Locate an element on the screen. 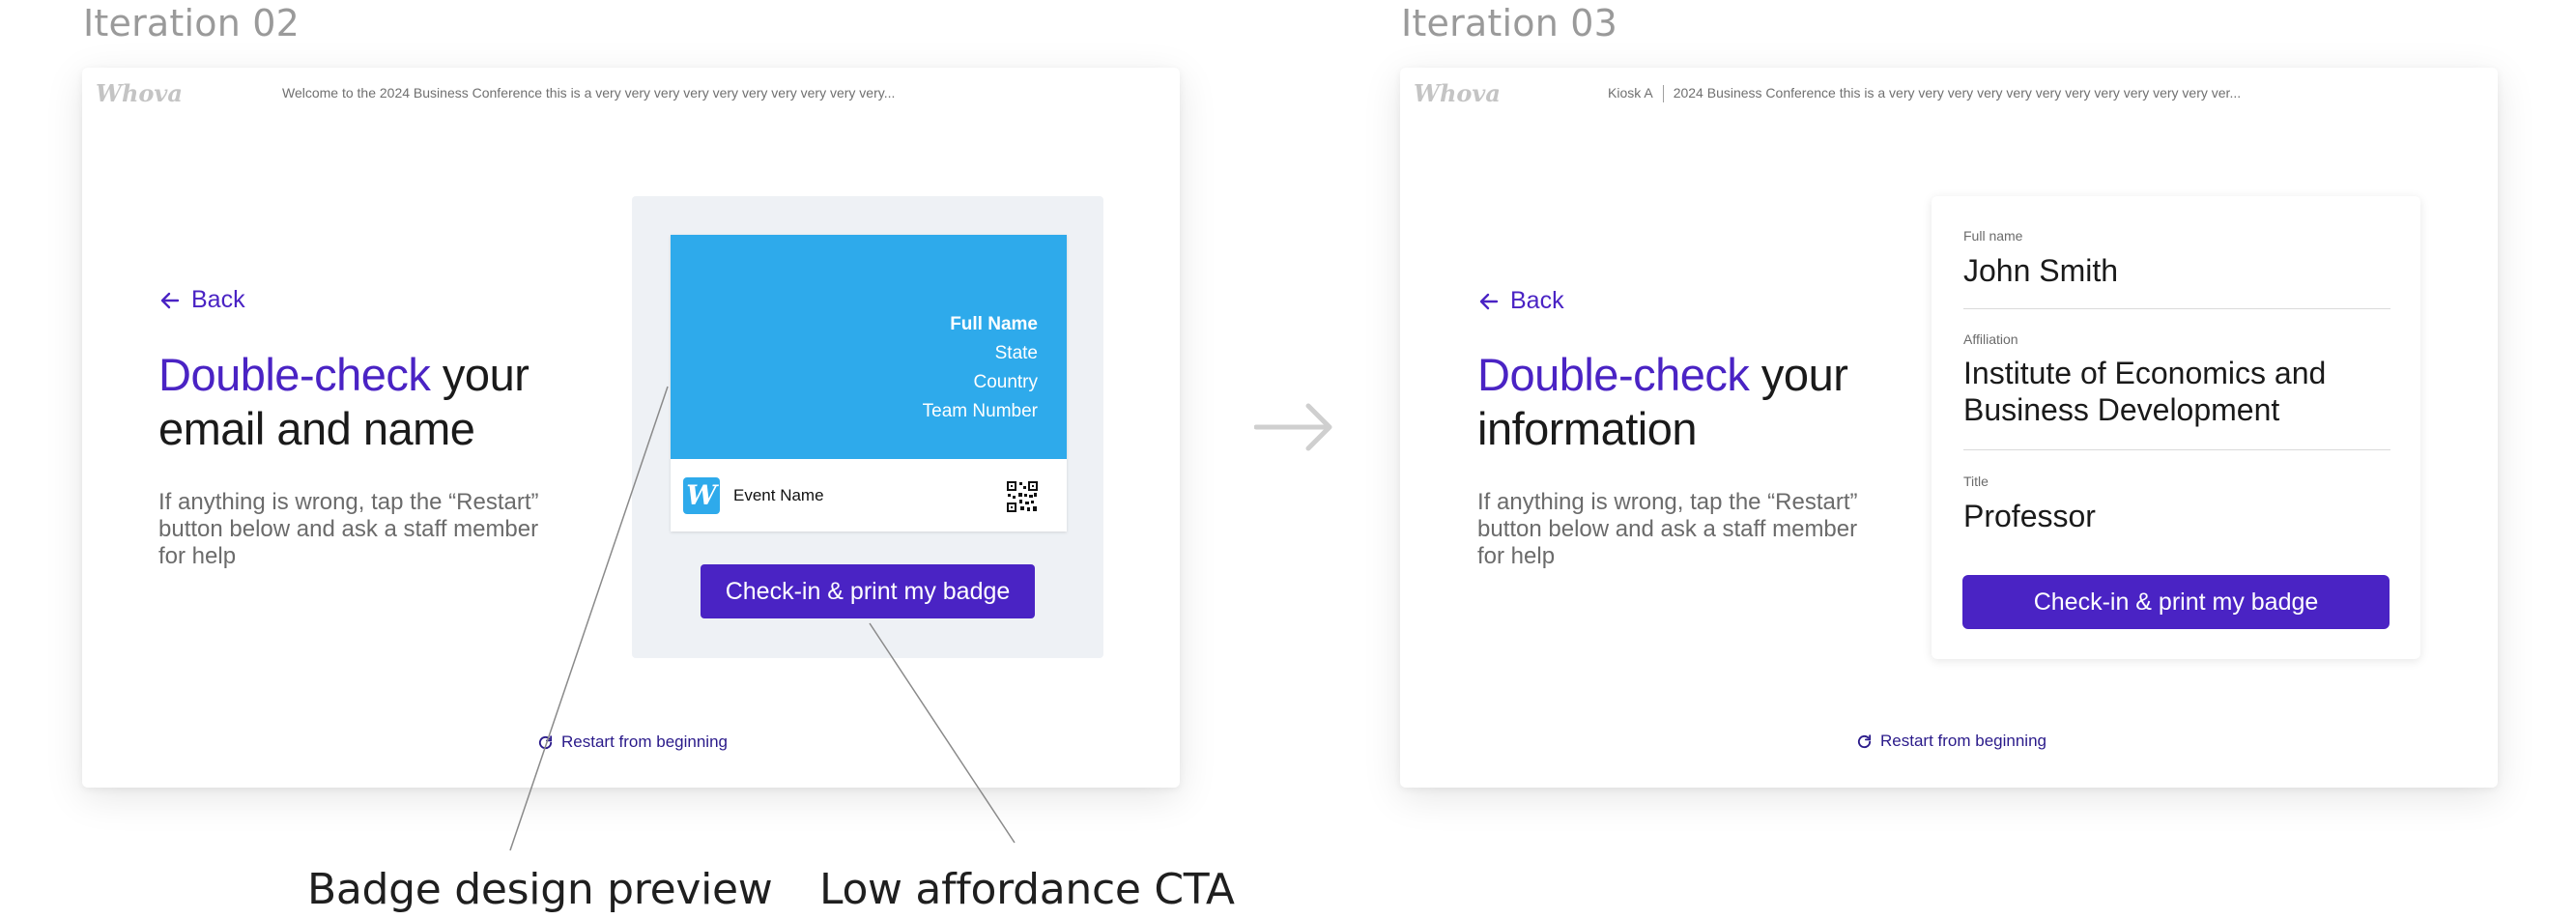  annotation-lines is located at coordinates (763, 618).